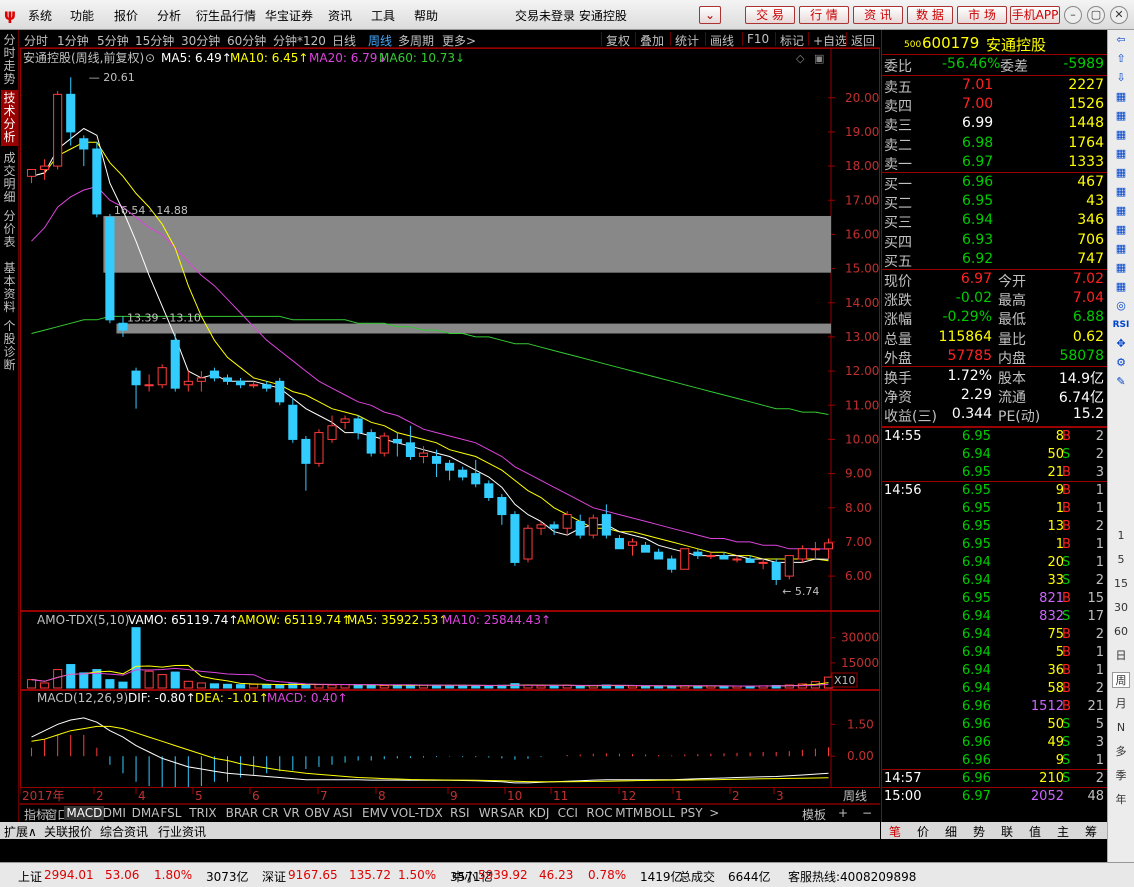 The image size is (1134, 887). Describe the element at coordinates (710, 15) in the screenshot. I see `dropdown-icon: ⌄` at that location.